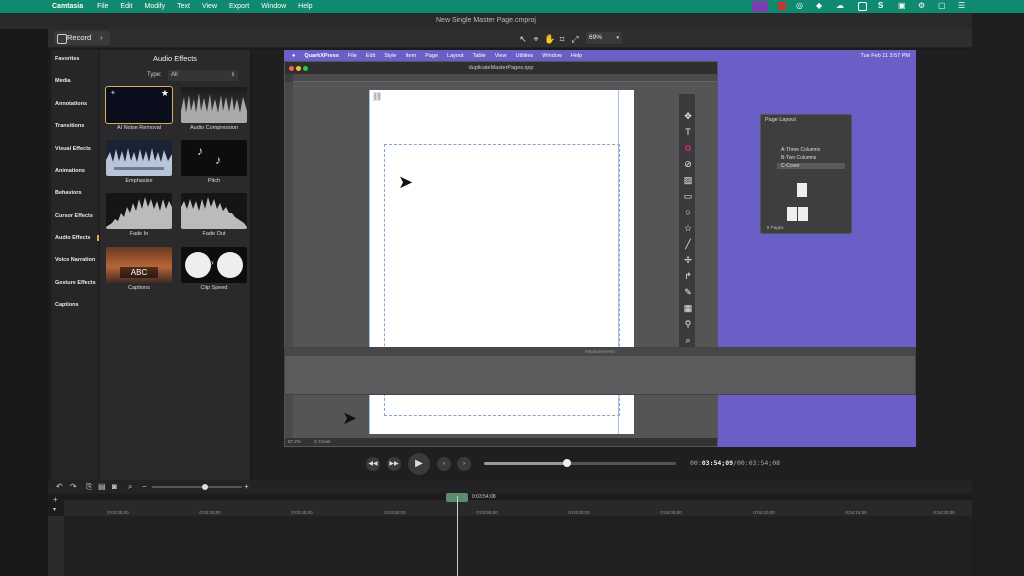  What do you see at coordinates (102, 6) in the screenshot?
I see `menu-file: File` at bounding box center [102, 6].